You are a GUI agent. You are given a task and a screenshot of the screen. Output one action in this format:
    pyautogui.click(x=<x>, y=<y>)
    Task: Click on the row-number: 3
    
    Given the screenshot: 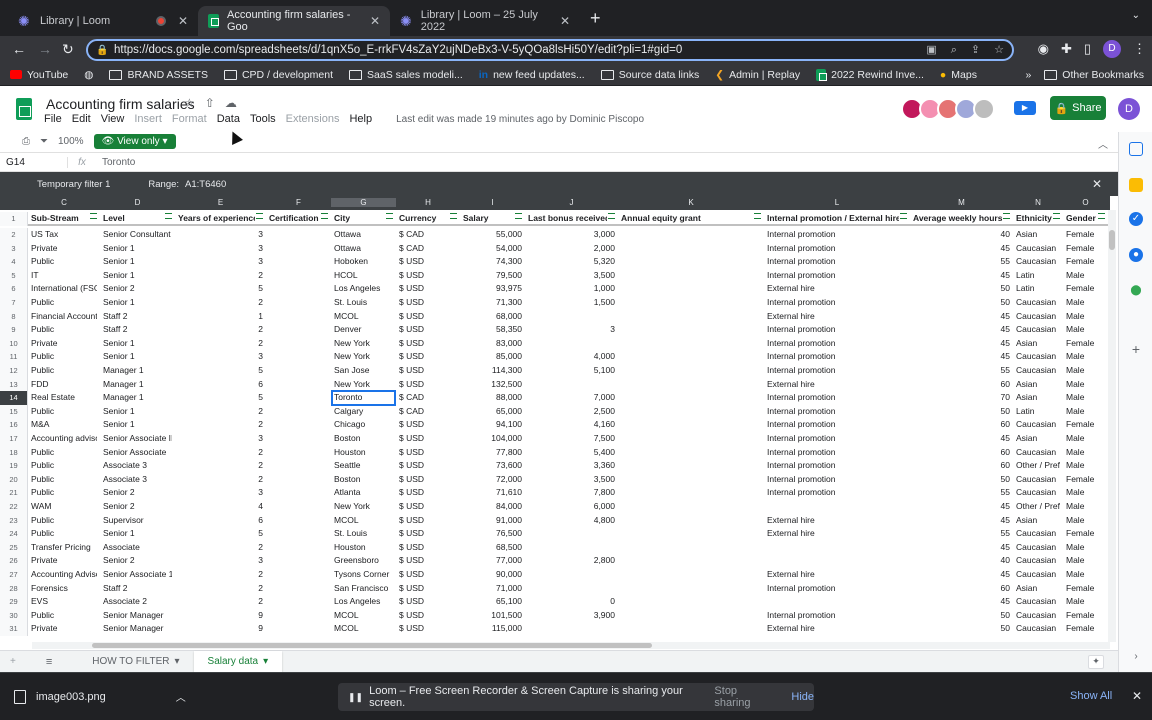 What is the action you would take?
    pyautogui.click(x=14, y=248)
    